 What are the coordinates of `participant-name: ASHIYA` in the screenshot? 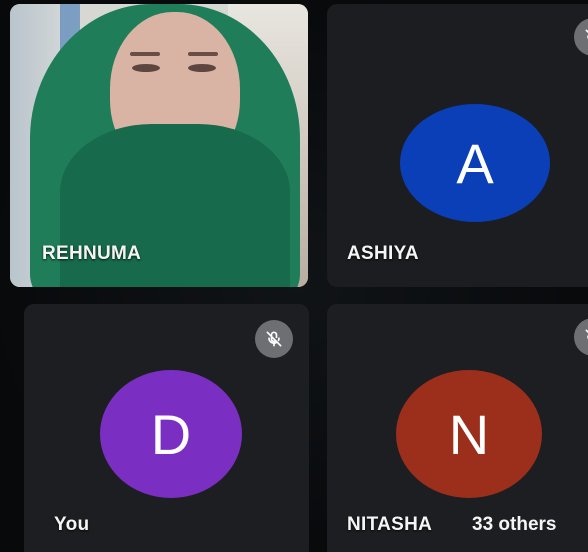 It's located at (383, 253).